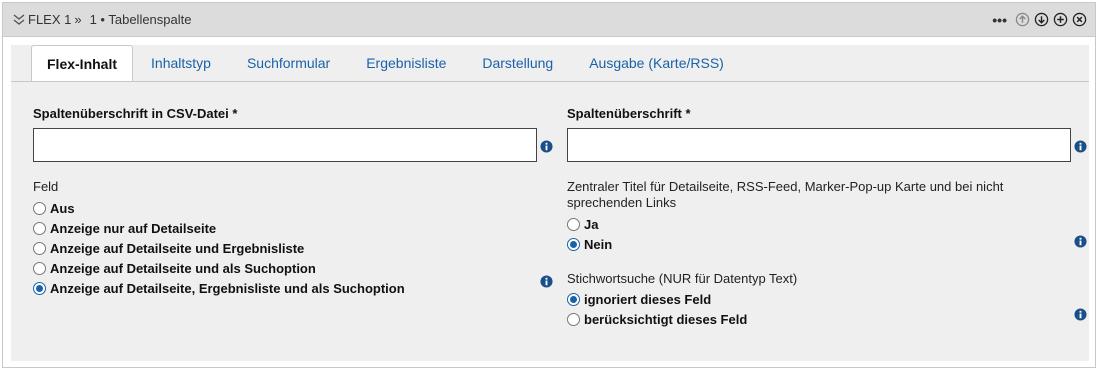 This screenshot has height=370, width=1098. What do you see at coordinates (648, 299) in the screenshot?
I see `radio-label: ignoriert dieses Feld` at bounding box center [648, 299].